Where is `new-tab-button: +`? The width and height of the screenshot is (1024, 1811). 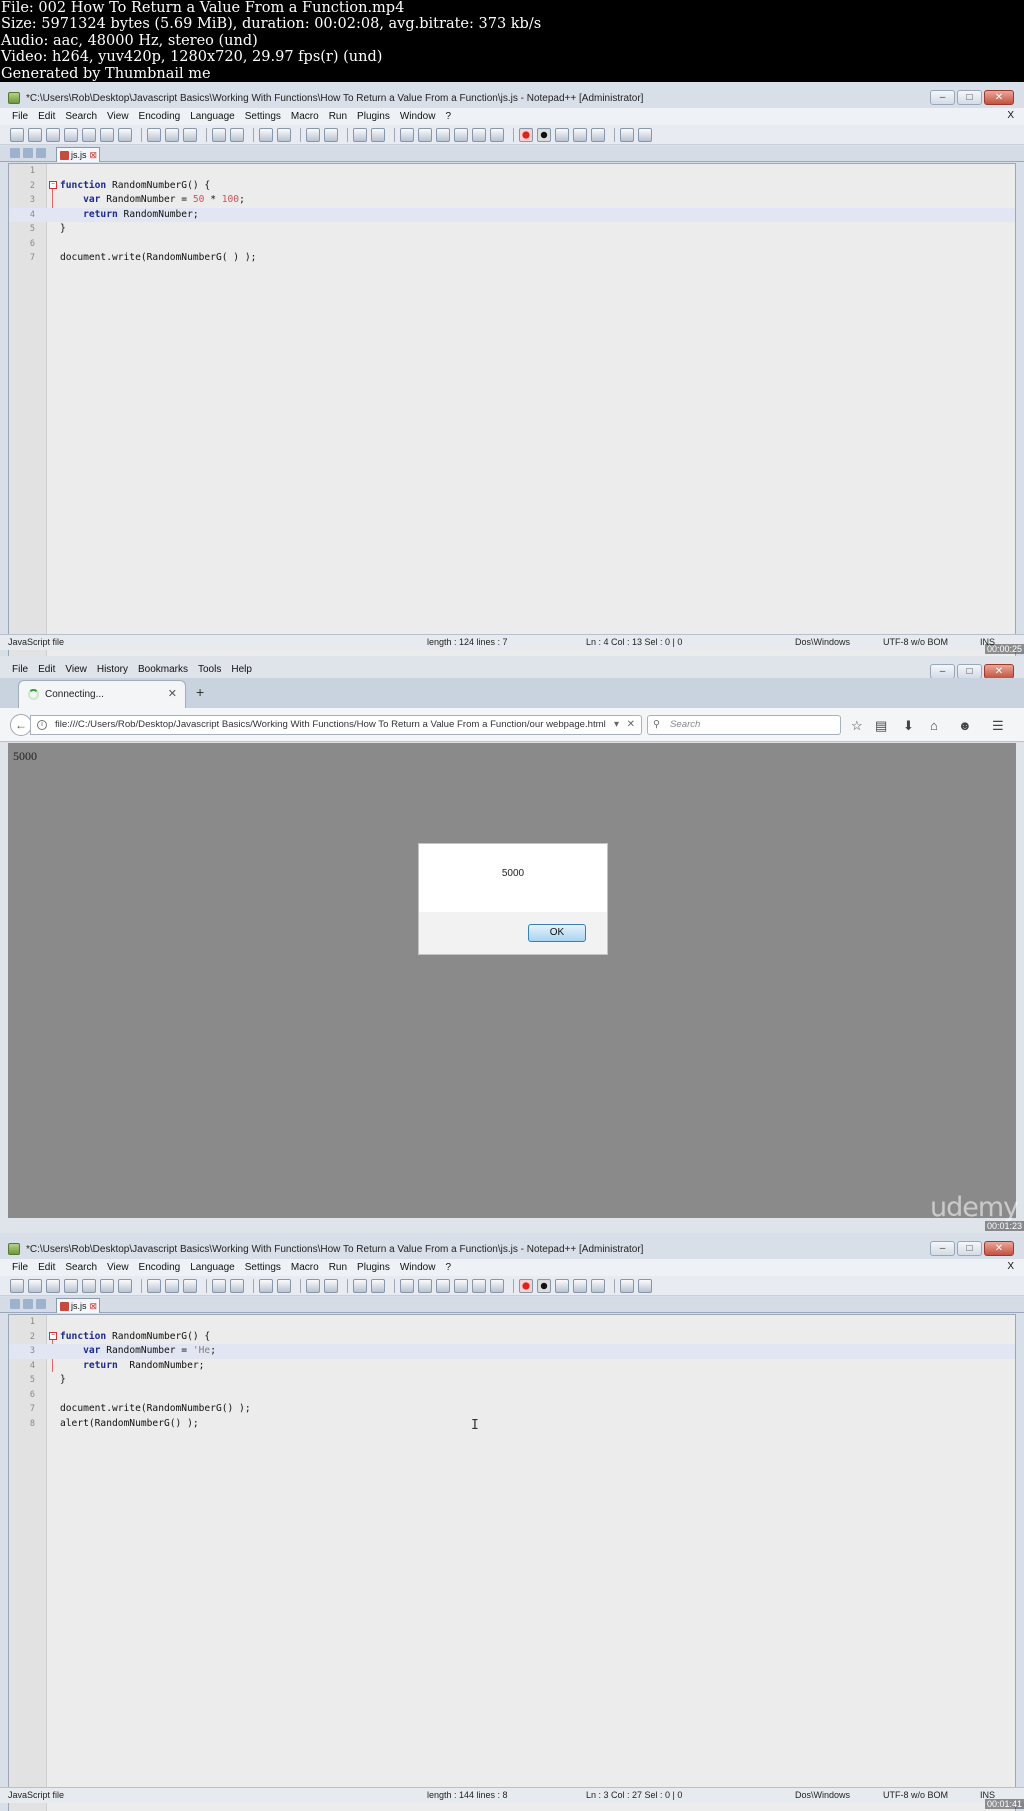 new-tab-button: + is located at coordinates (200, 692).